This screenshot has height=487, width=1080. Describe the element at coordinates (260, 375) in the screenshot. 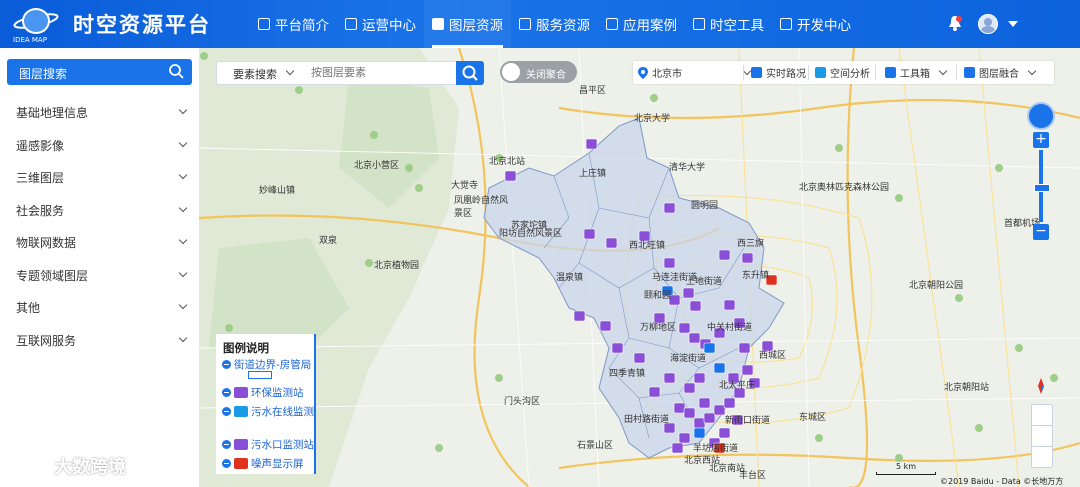

I see `boundary-swatch` at that location.